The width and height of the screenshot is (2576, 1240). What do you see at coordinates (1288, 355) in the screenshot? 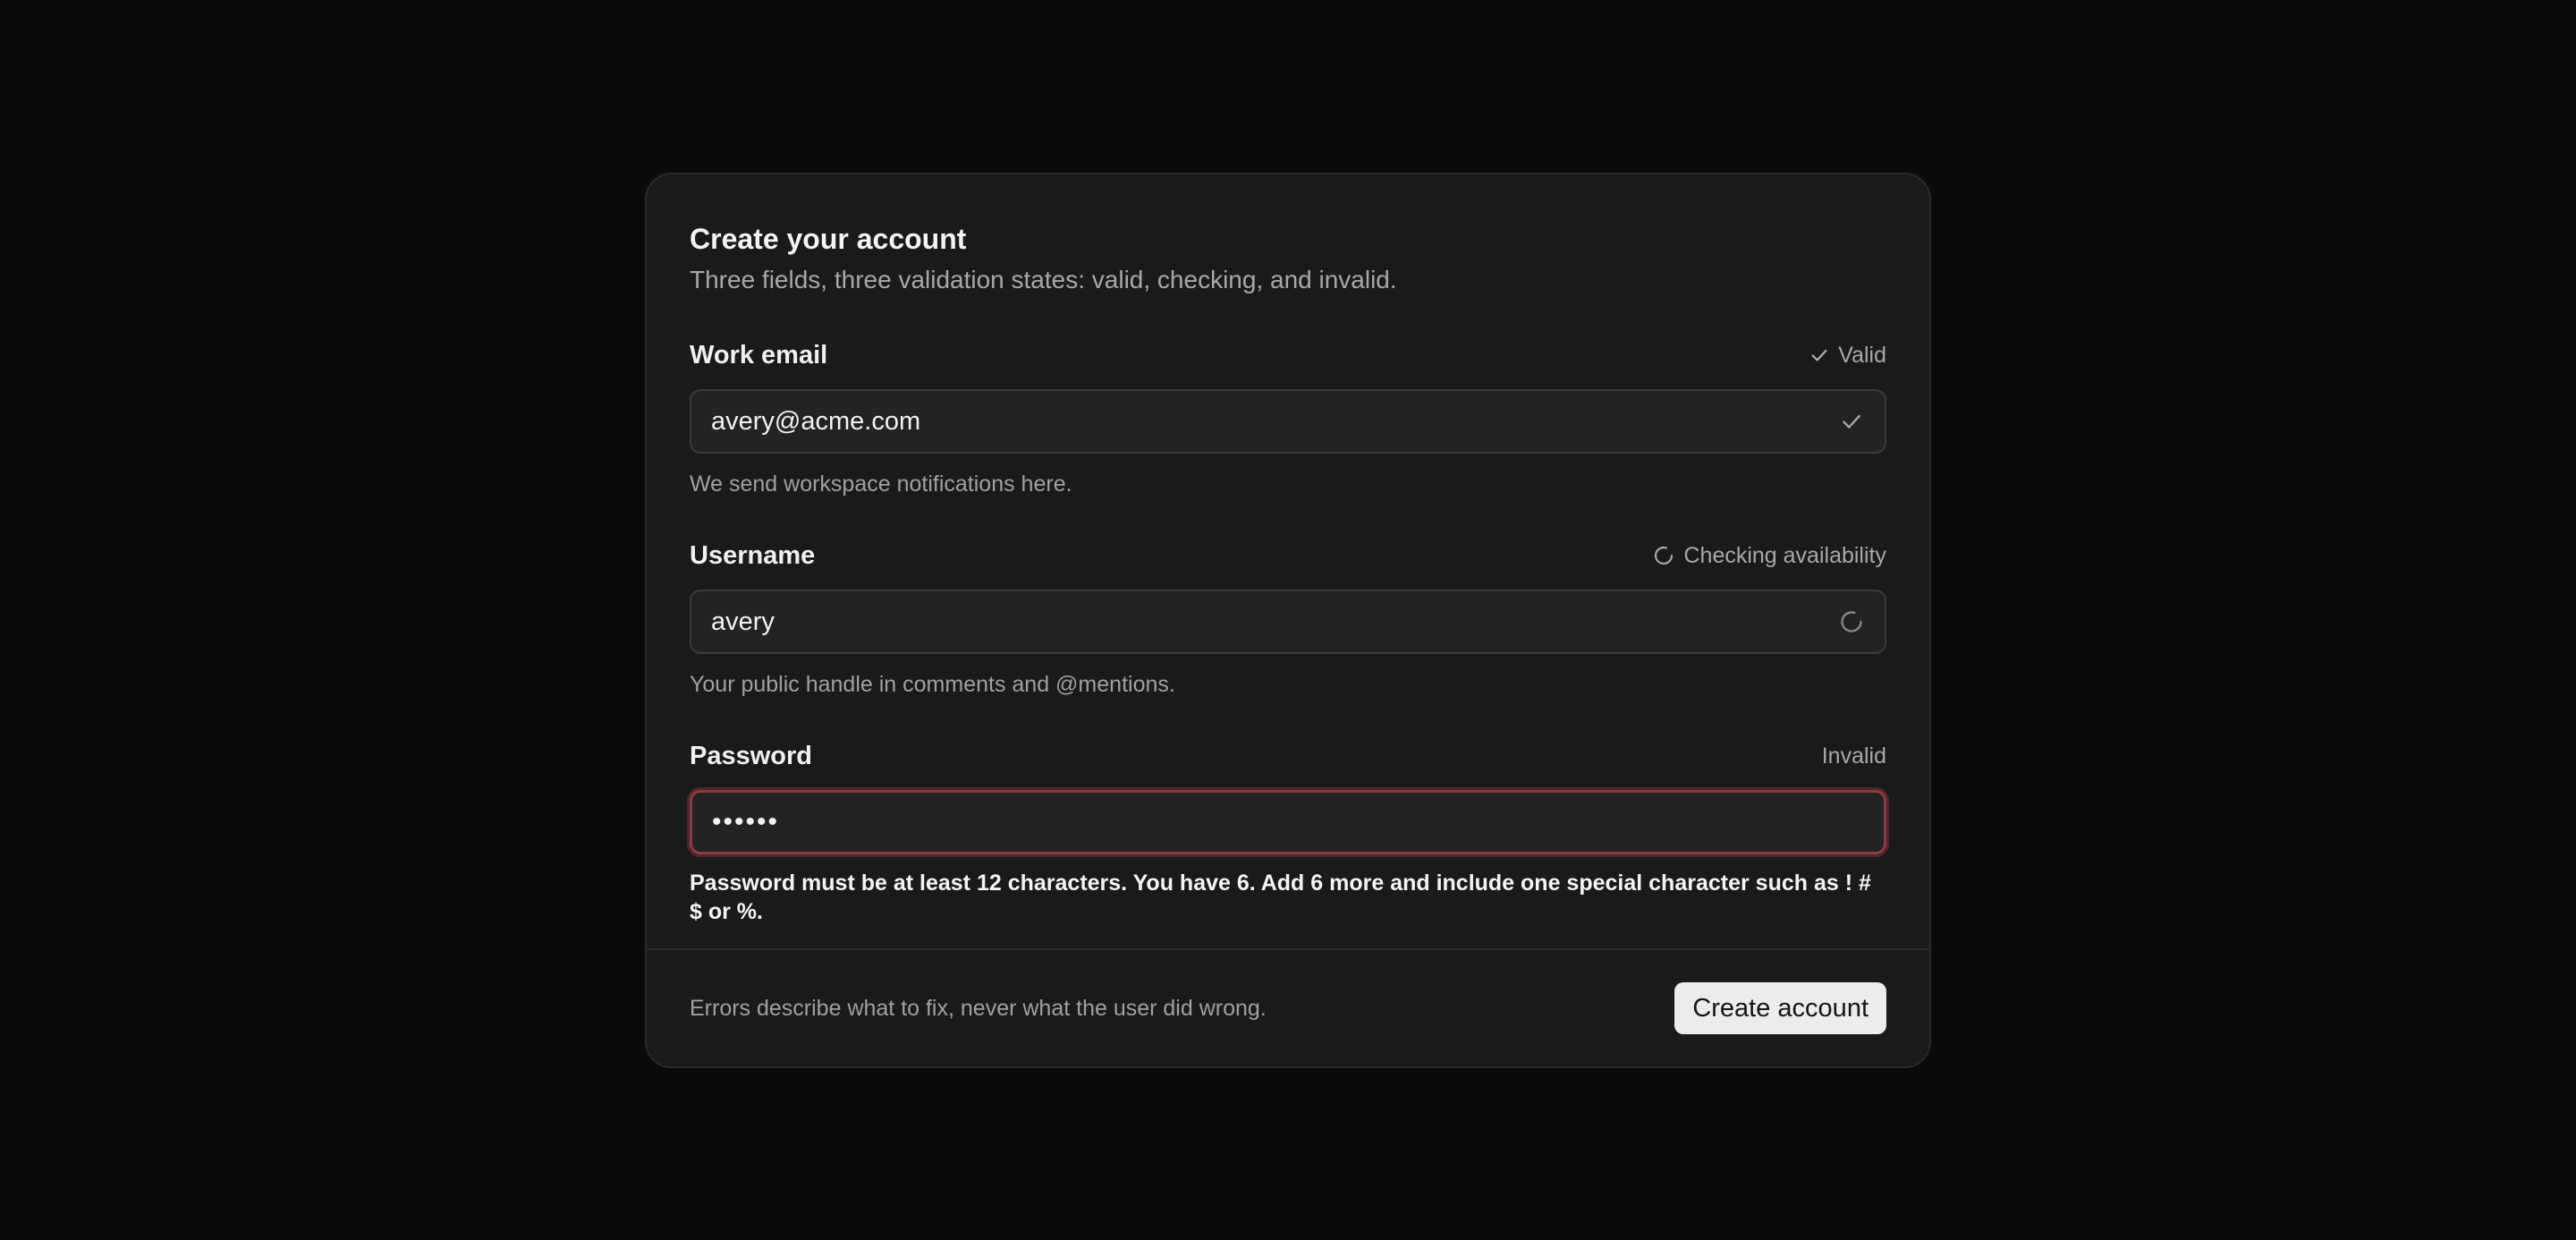
I see `email-field-header: Work email Valid` at bounding box center [1288, 355].